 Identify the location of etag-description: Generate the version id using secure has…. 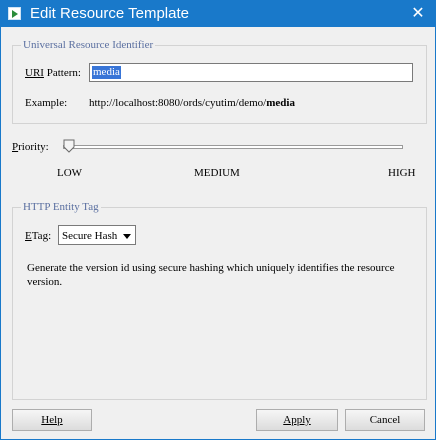
(211, 275).